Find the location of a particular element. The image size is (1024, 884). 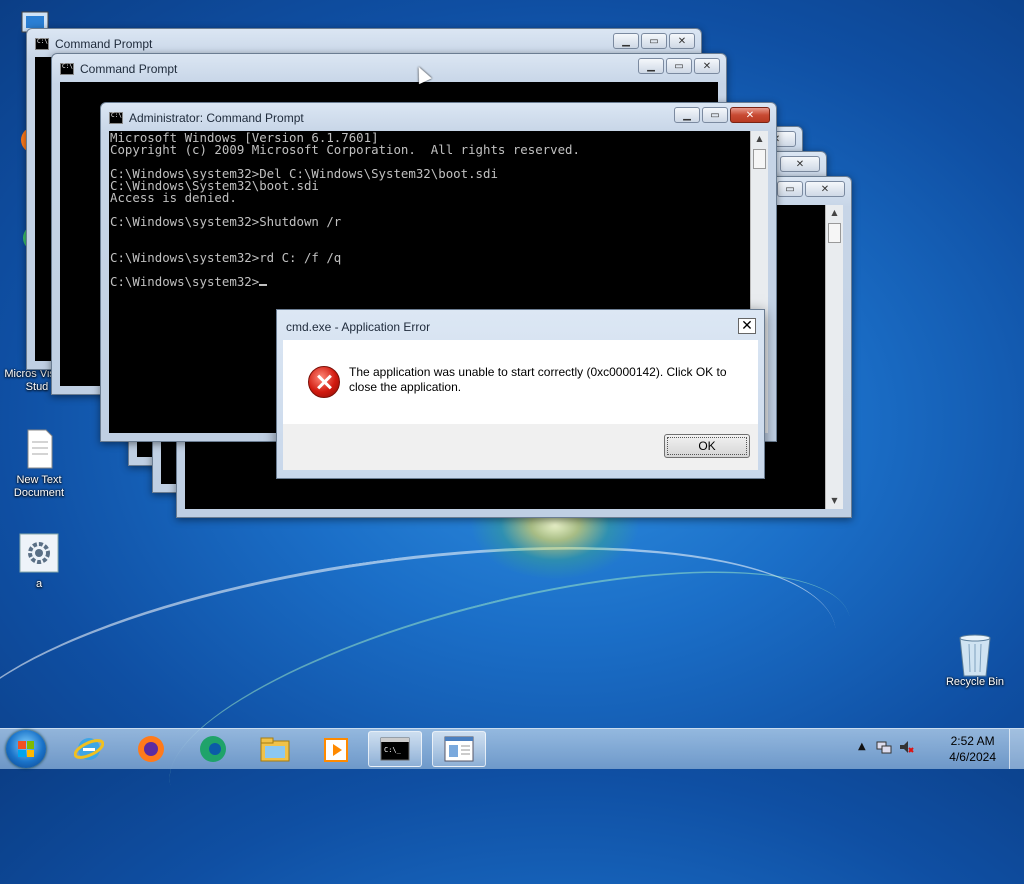

taskbar-command-prompt: C:\_ is located at coordinates (395, 749).